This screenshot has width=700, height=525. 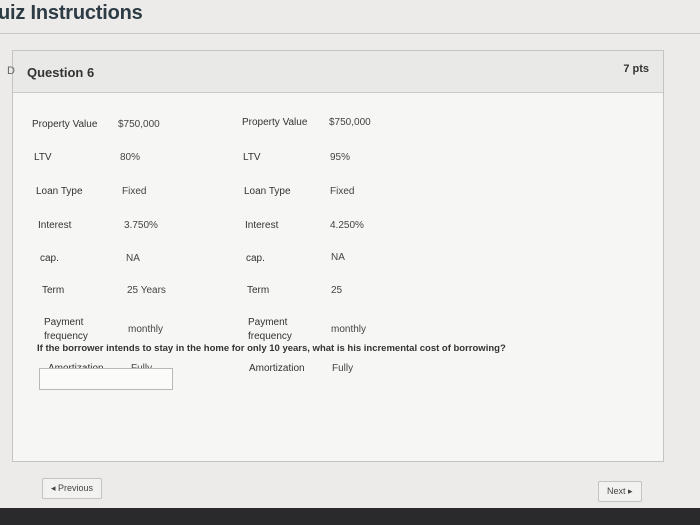 I want to click on left-payment-frequency-label-line1: Payment, so click(x=64, y=322).